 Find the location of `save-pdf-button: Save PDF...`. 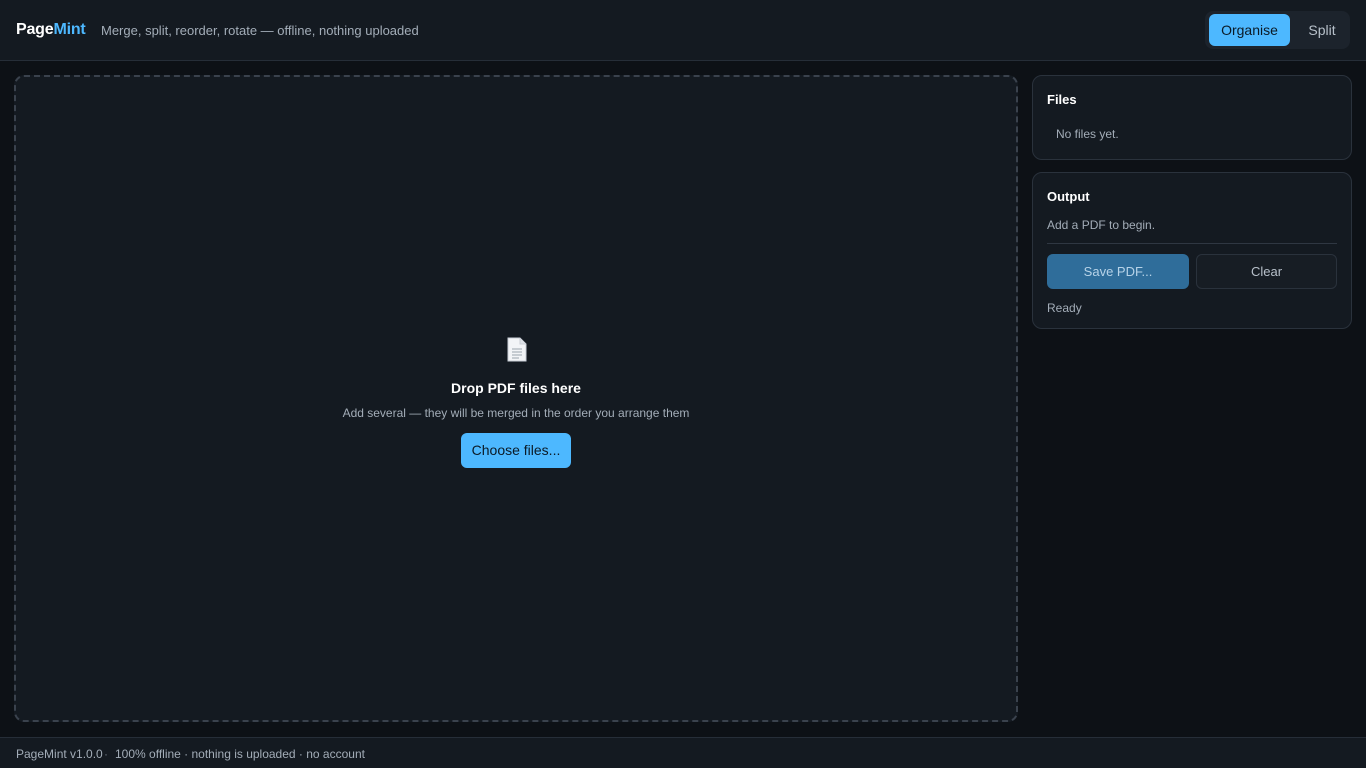

save-pdf-button: Save PDF... is located at coordinates (1118, 271).